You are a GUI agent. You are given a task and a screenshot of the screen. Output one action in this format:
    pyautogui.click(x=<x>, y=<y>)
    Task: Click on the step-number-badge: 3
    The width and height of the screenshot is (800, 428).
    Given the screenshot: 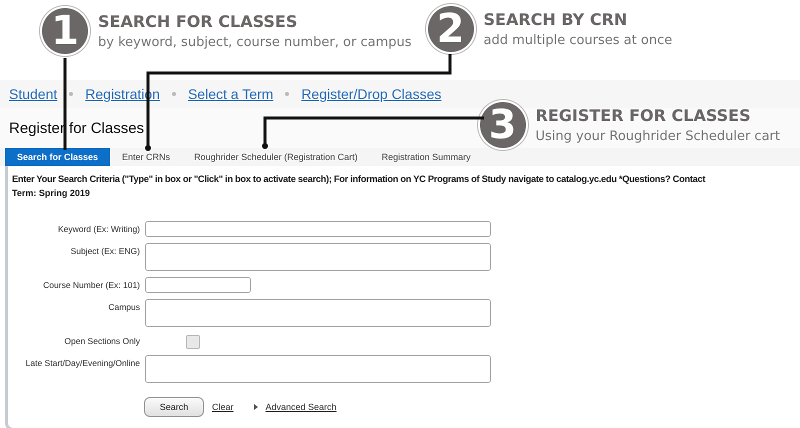 What is the action you would take?
    pyautogui.click(x=503, y=125)
    